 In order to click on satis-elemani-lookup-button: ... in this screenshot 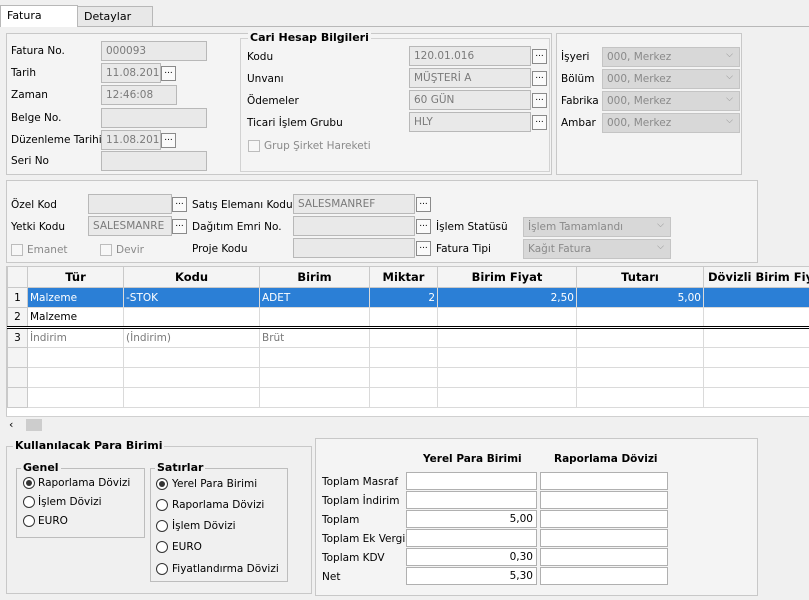, I will do `click(423, 204)`.